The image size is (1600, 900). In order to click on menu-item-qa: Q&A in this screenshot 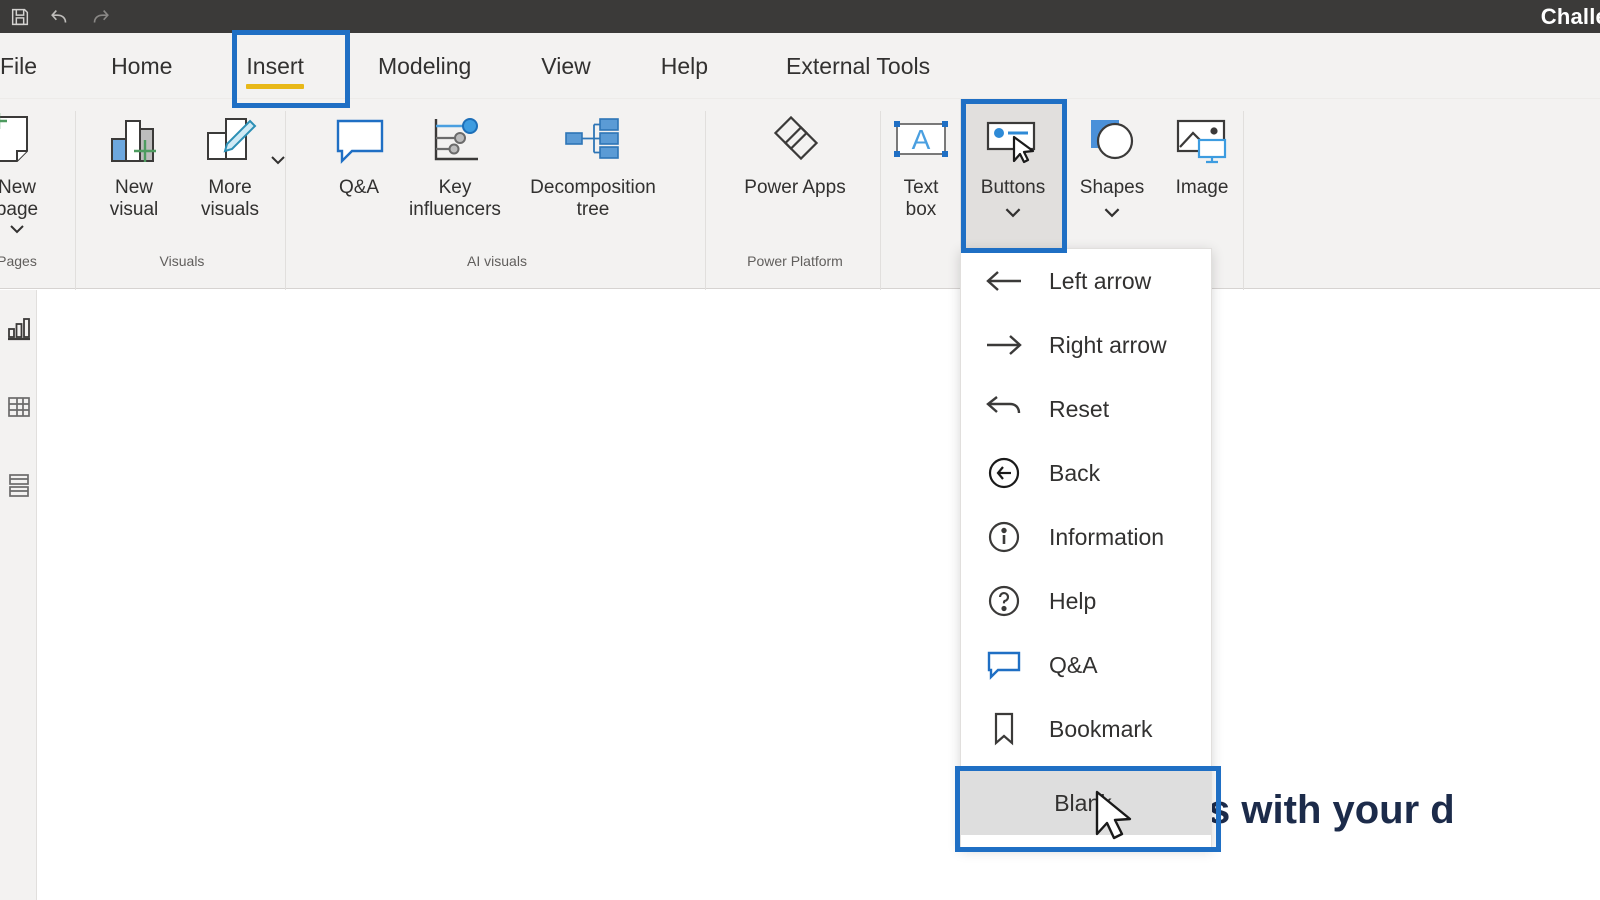, I will do `click(1086, 665)`.